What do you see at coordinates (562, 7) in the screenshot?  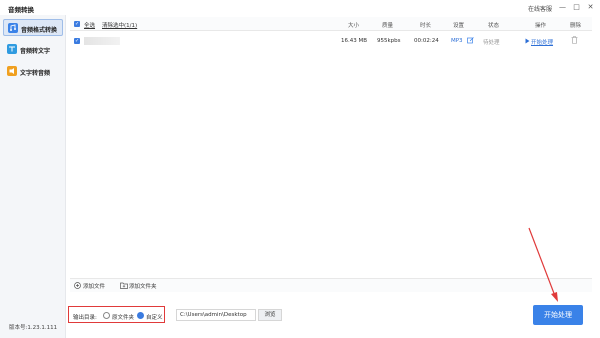 I see `minimize-button: —` at bounding box center [562, 7].